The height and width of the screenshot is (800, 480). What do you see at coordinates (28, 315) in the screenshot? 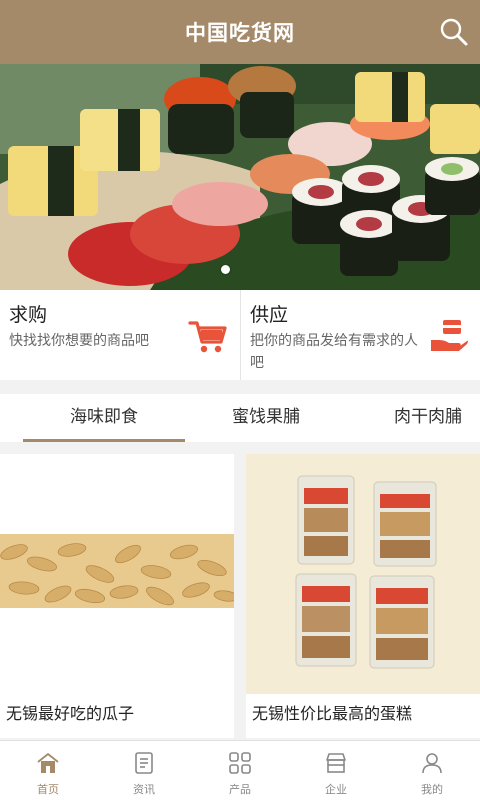
I see `tile-buy-title: 求购` at bounding box center [28, 315].